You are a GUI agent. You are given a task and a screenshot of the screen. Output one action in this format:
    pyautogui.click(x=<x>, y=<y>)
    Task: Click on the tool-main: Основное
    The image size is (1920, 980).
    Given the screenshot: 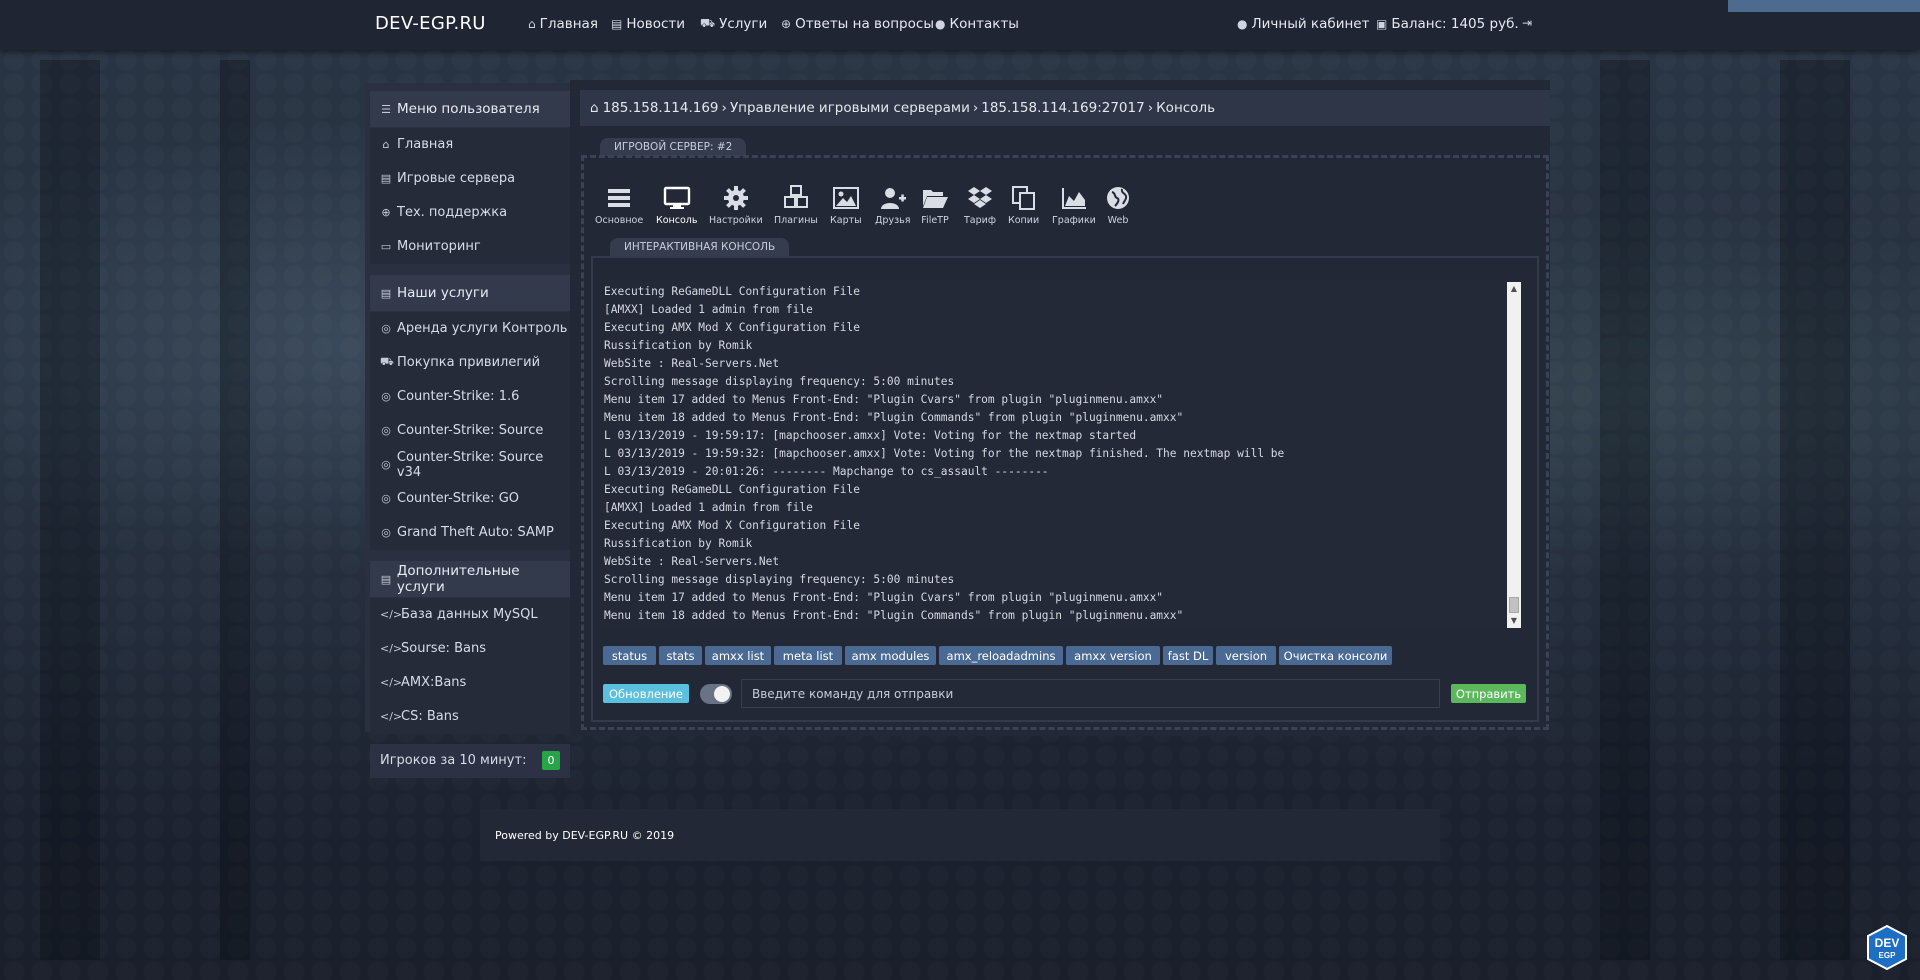 What is the action you would take?
    pyautogui.click(x=619, y=205)
    